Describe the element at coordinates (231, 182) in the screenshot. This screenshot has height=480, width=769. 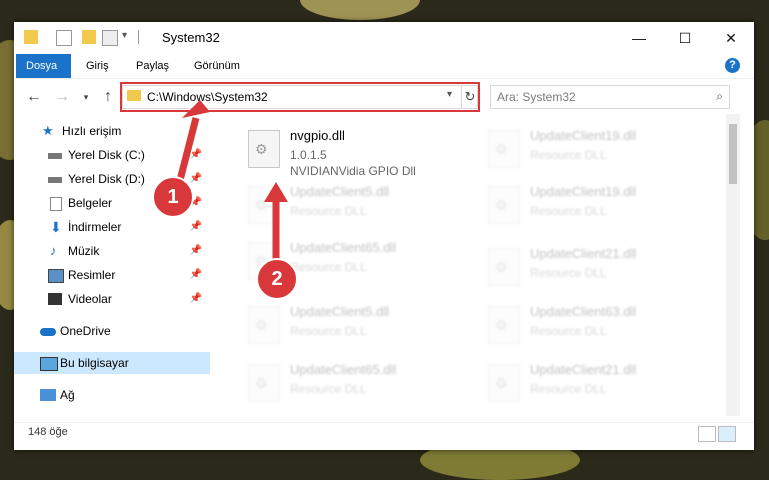
I see `annotation-arrows` at that location.